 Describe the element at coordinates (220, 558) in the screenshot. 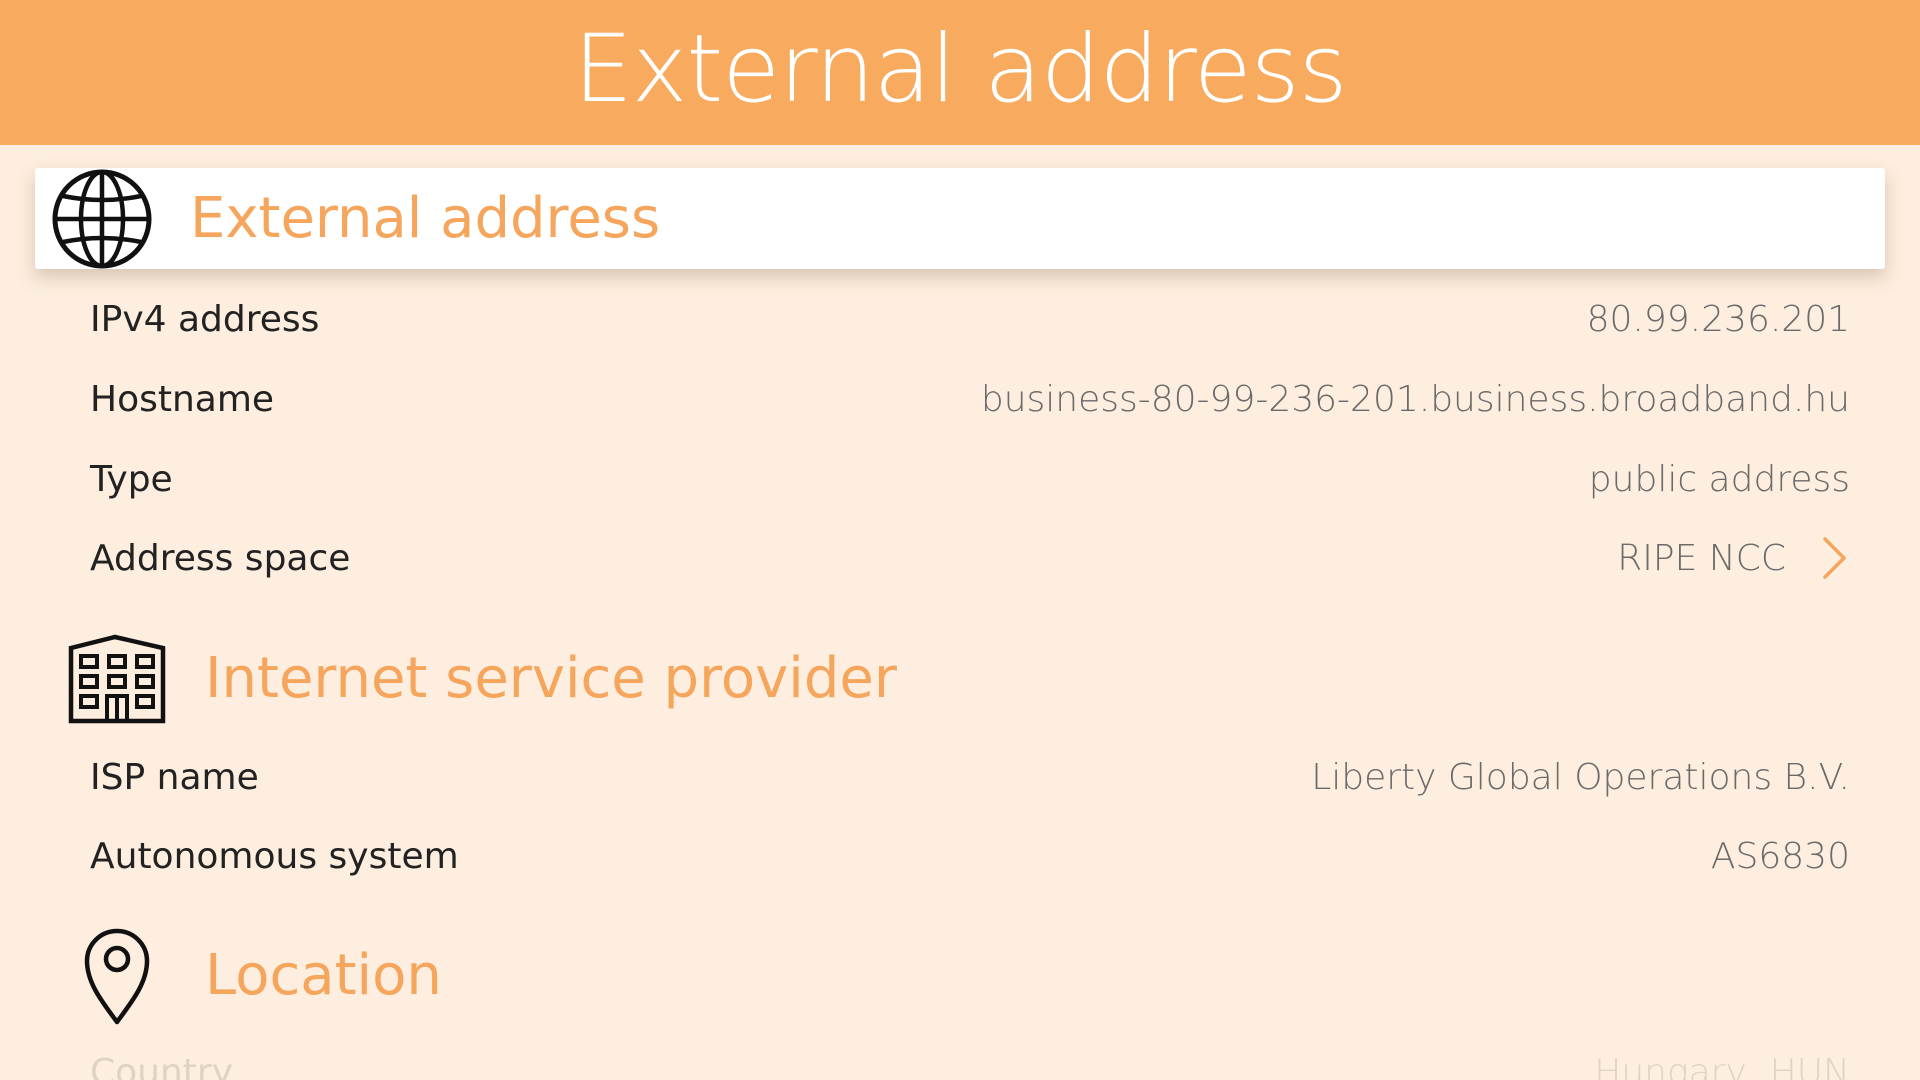

I see `row-label: Address space` at that location.